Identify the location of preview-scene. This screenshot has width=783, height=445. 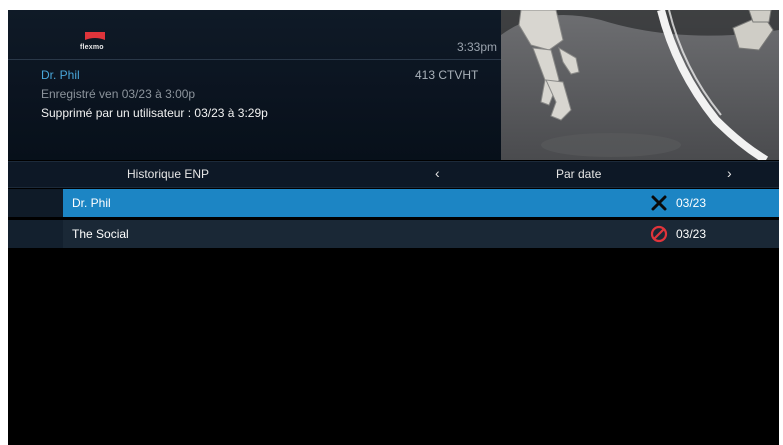
(640, 85).